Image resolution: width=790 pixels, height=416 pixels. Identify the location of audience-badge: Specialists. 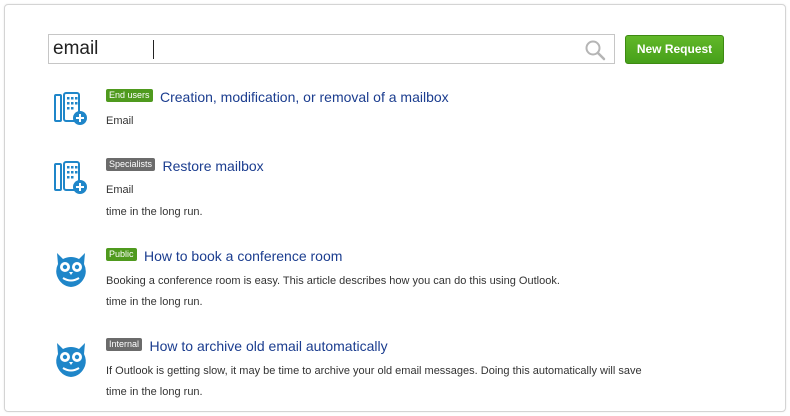
(131, 165).